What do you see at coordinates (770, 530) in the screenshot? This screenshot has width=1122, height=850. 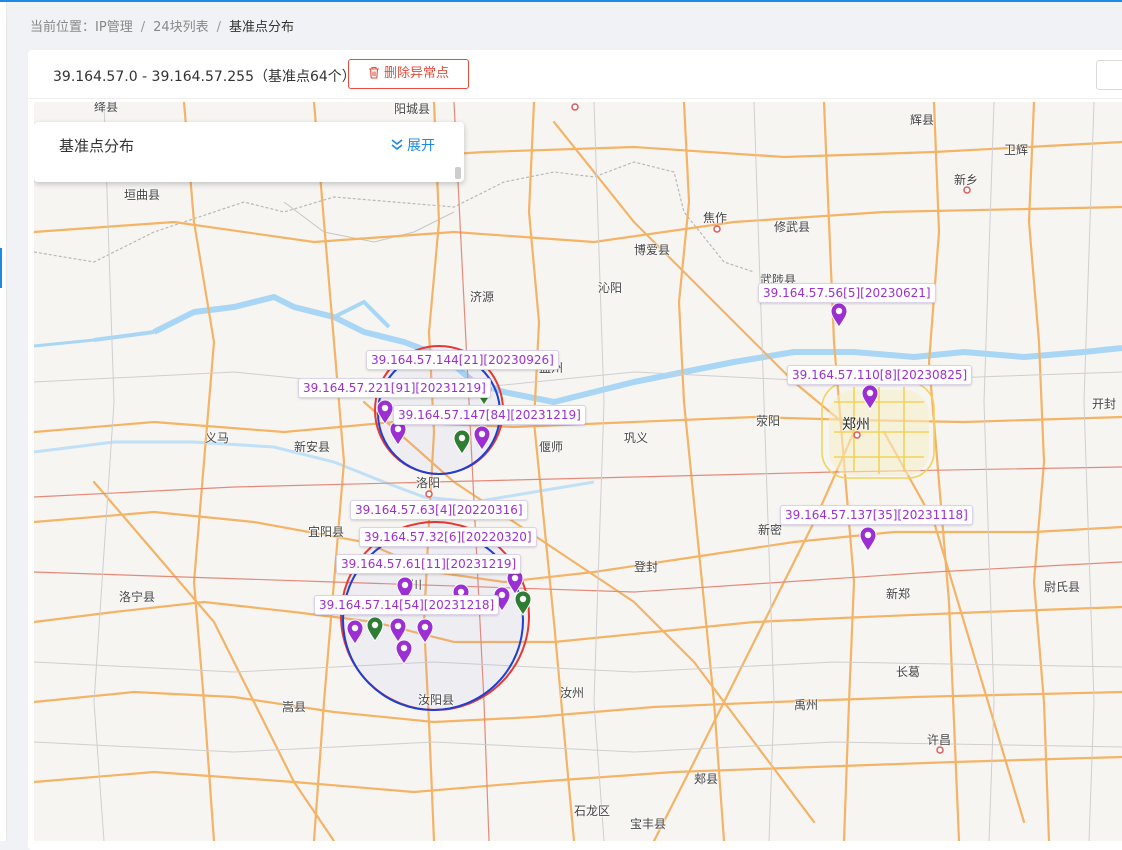 I see `place-label: 新密` at bounding box center [770, 530].